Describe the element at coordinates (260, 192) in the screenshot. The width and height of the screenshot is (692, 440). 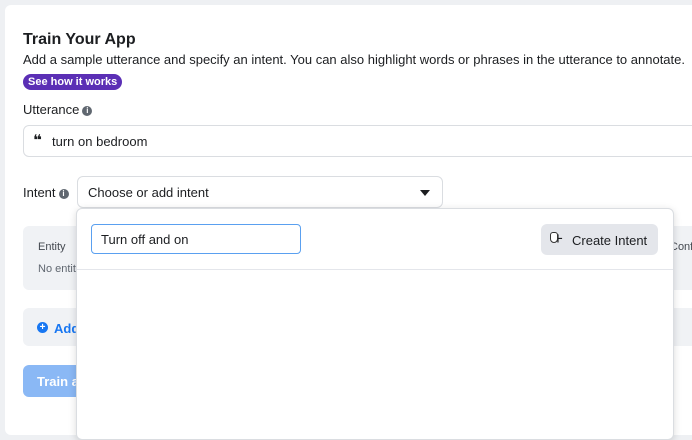
I see `intent-select: Choose or add intent` at that location.